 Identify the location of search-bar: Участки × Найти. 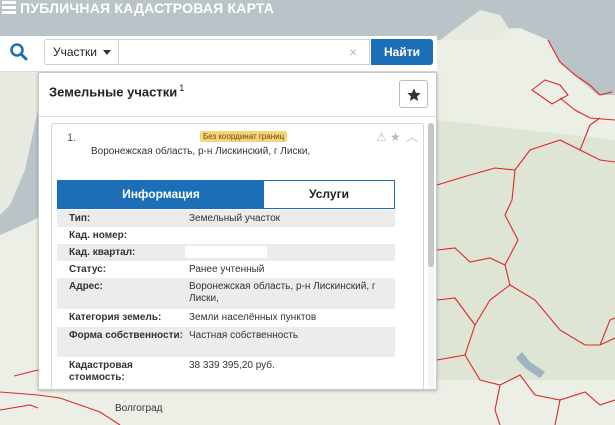
(218, 54).